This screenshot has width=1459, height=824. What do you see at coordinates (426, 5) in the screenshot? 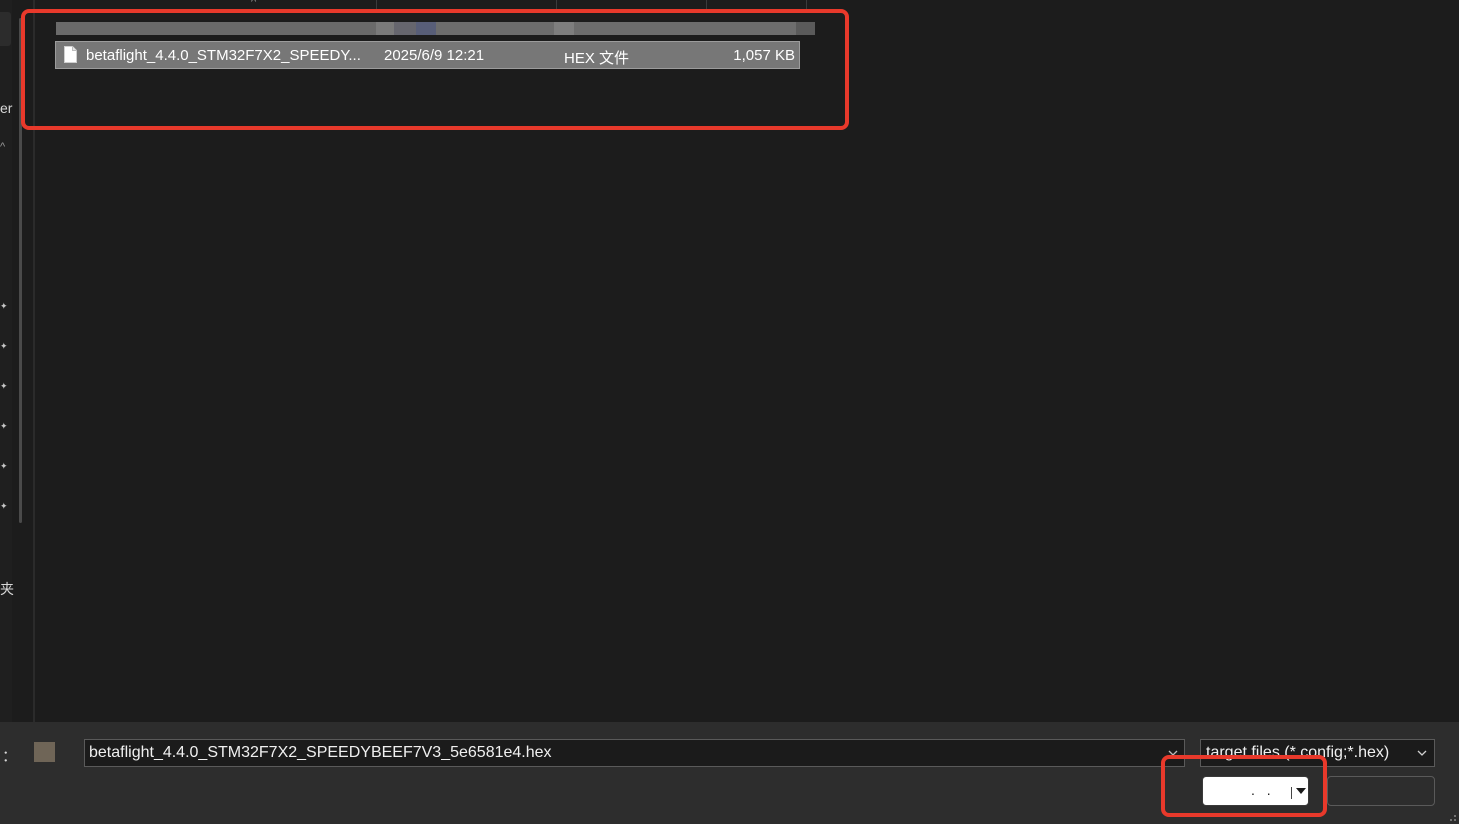
I see `column-header: ^` at bounding box center [426, 5].